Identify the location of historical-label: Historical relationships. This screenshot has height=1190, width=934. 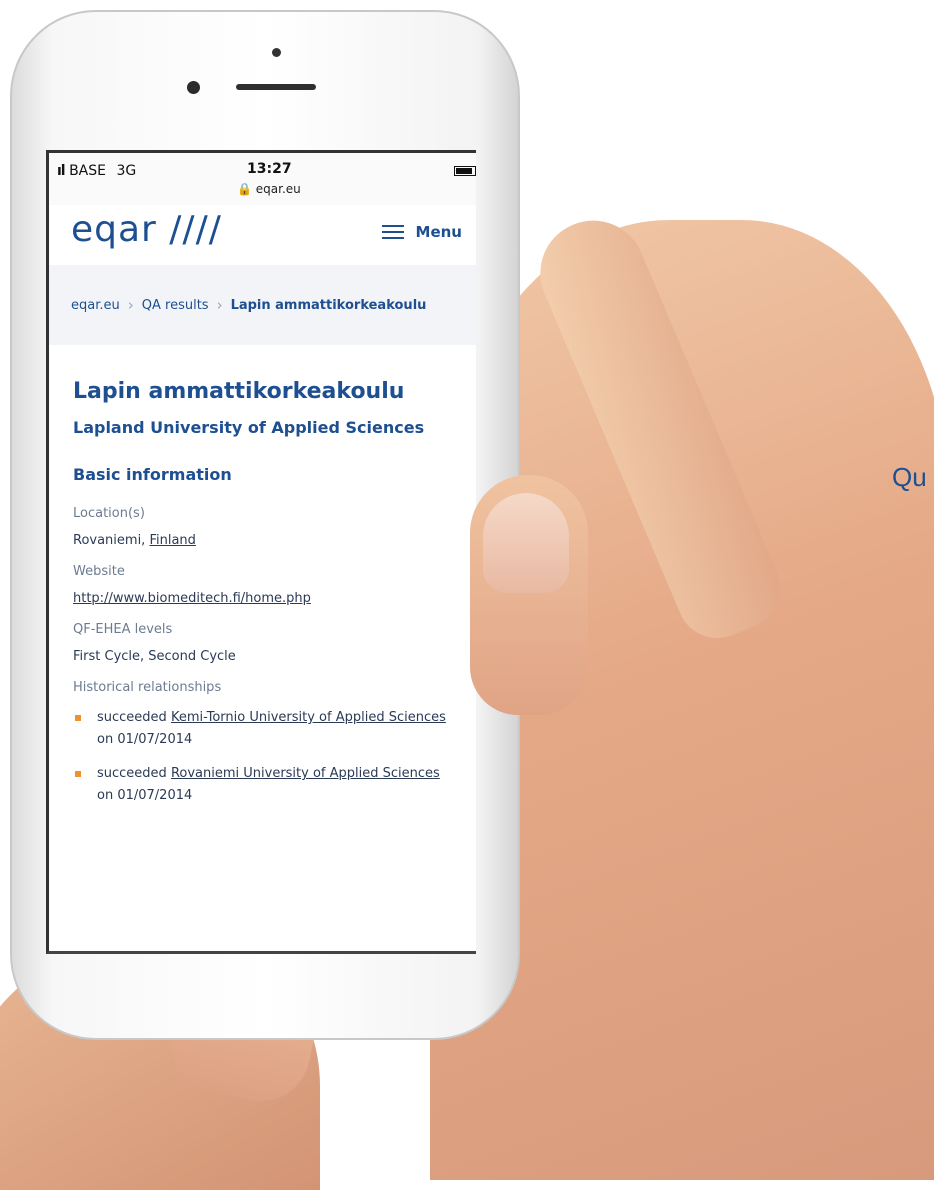
(147, 687).